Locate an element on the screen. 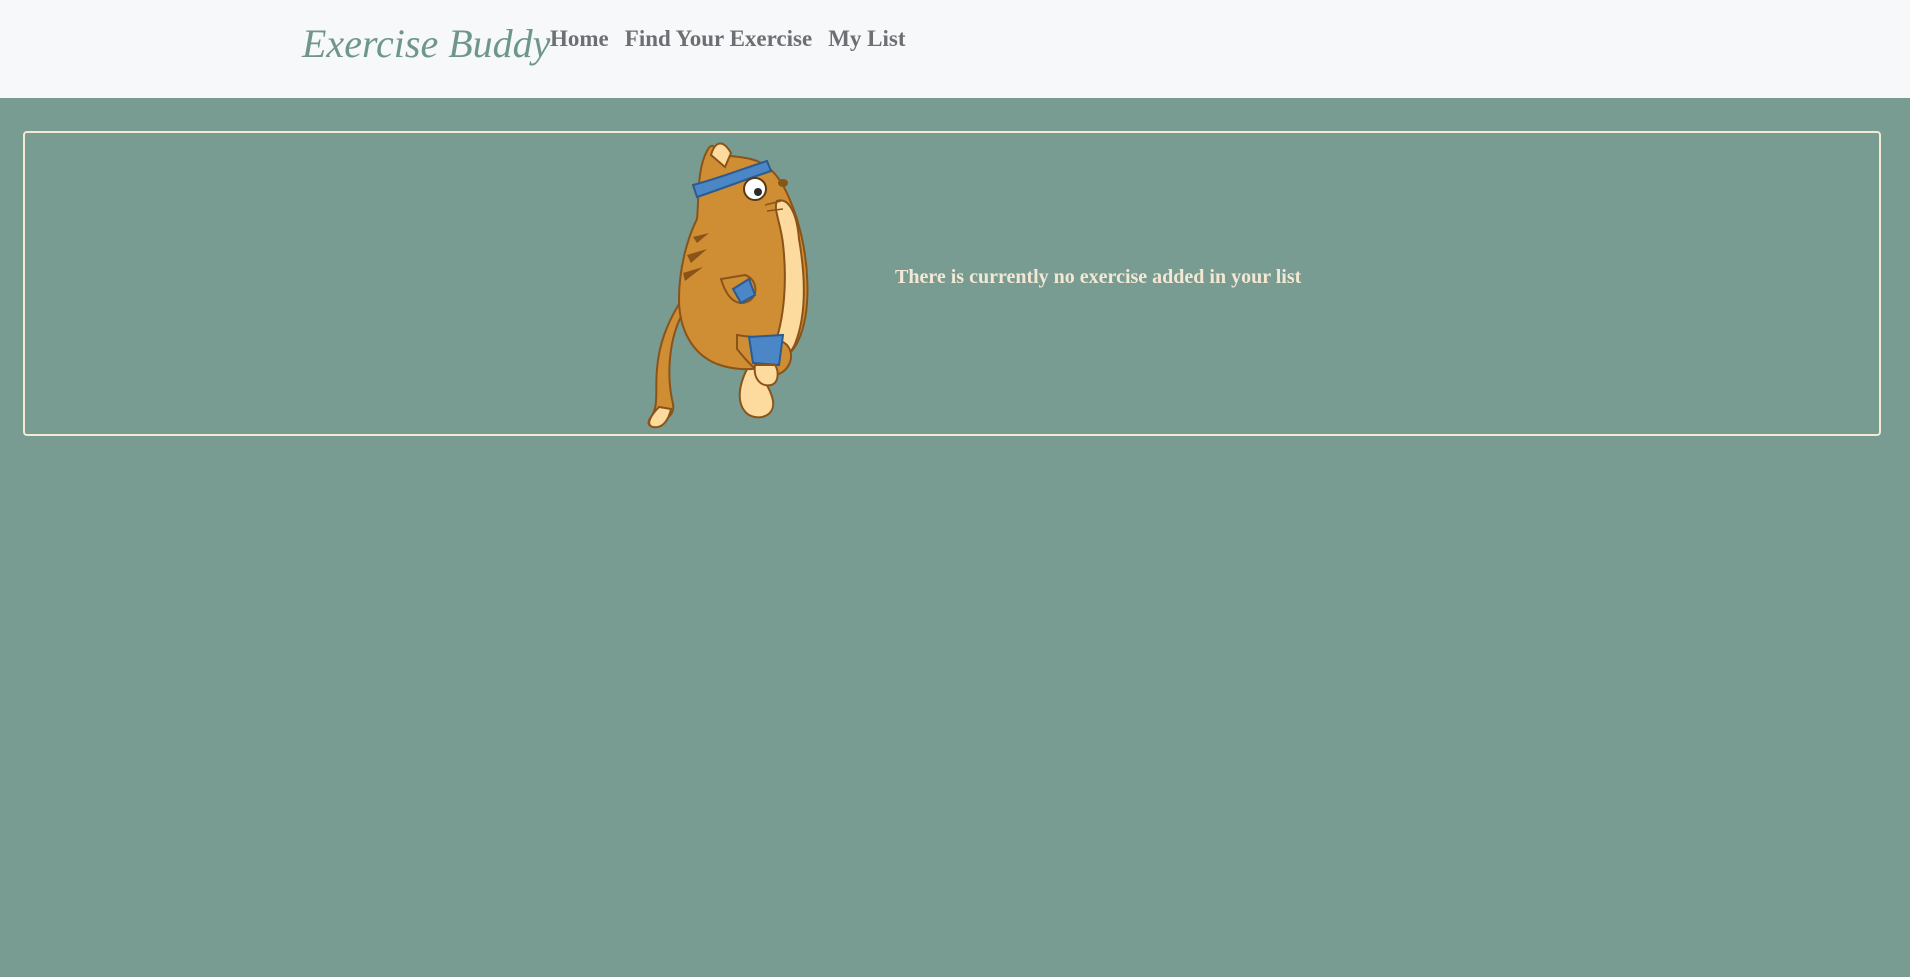 The image size is (1910, 977). exercising-cat-illustration is located at coordinates (728, 285).